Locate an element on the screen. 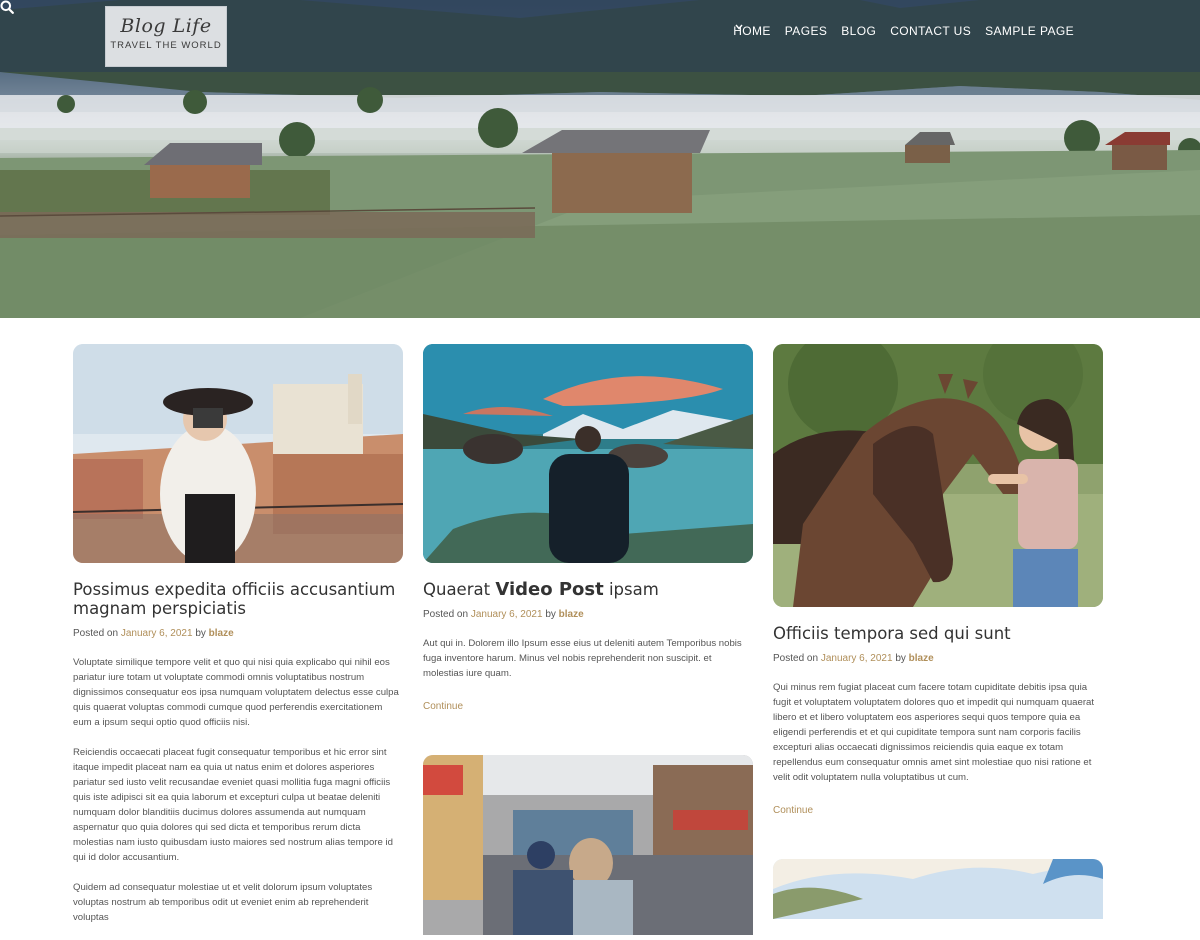 This screenshot has width=1200, height=940. post-title-bold: Video Post is located at coordinates (549, 589).